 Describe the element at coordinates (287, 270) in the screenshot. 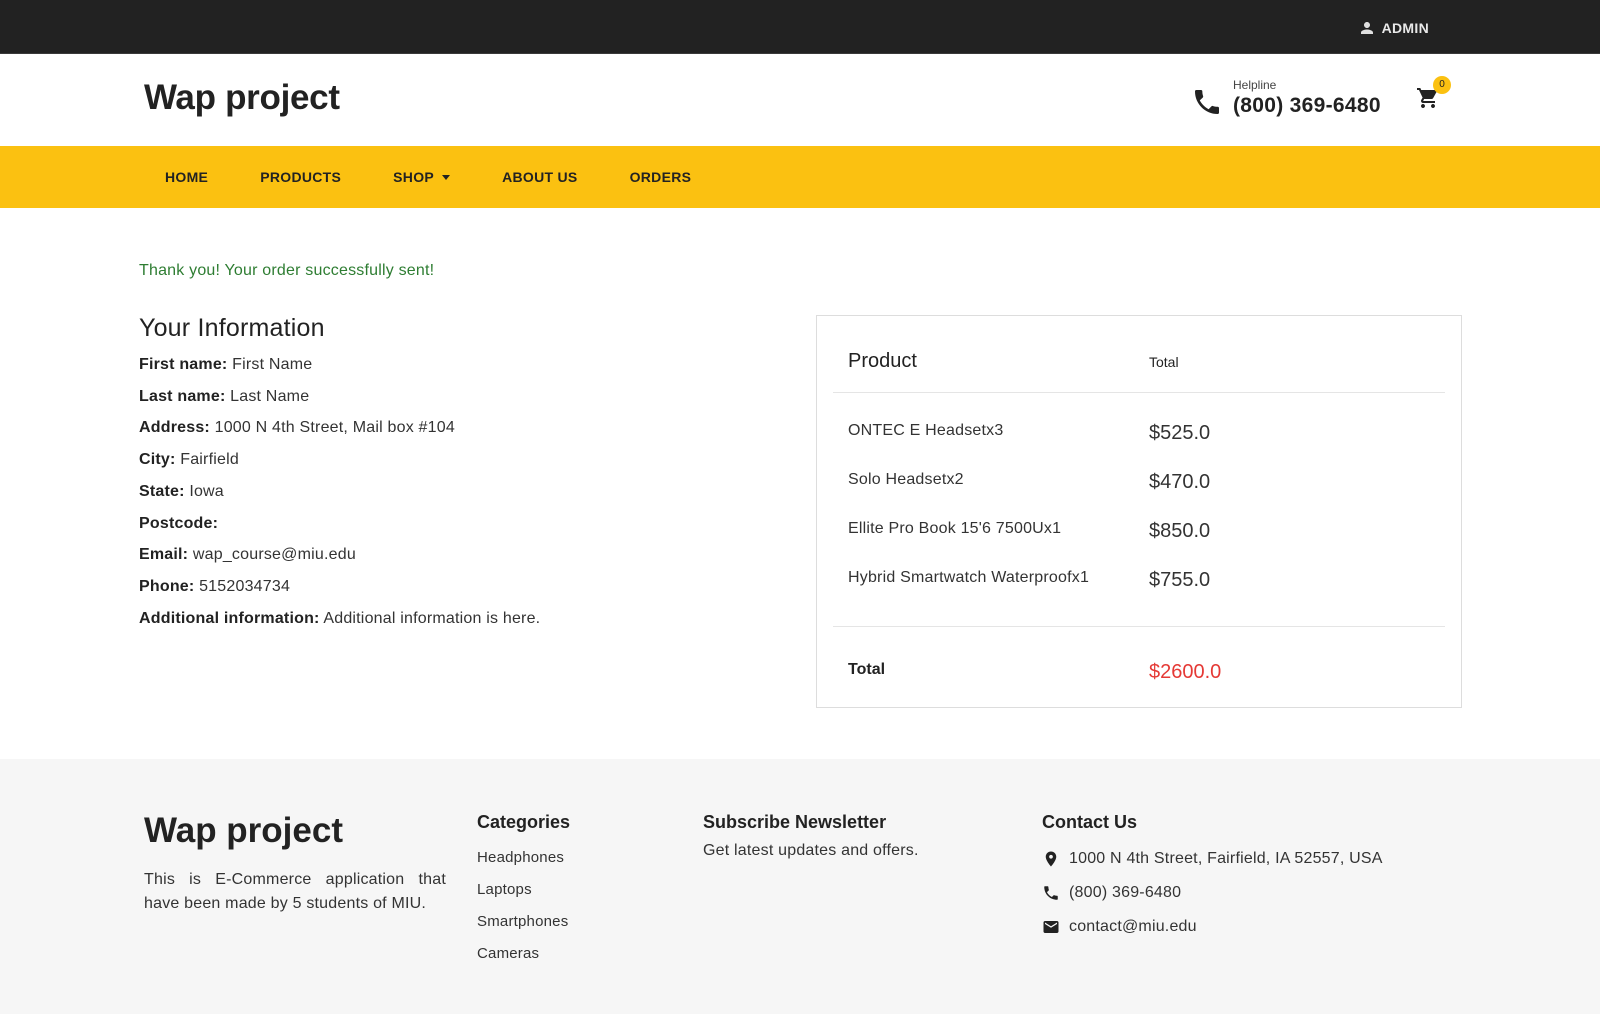

I see `order-success-message: Thank you! Your order successfully sent!` at that location.